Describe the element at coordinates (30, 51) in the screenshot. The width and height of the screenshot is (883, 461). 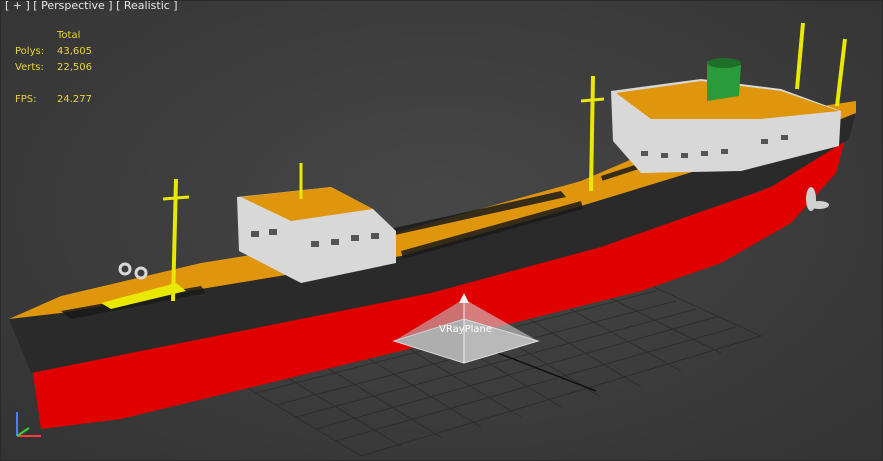
I see `stats-polys-label: Polys:` at that location.